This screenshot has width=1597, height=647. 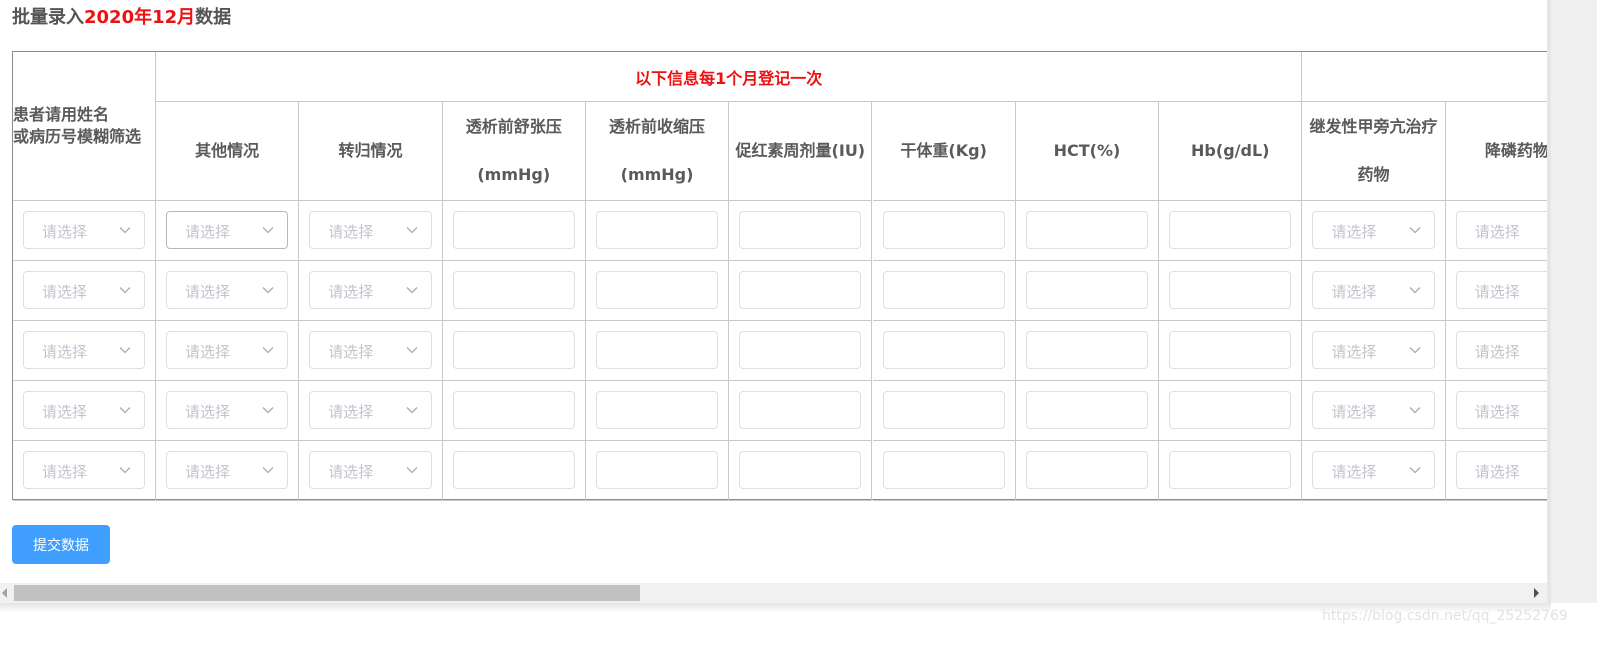 I want to click on header-line: 患者请用姓名, so click(x=61, y=114).